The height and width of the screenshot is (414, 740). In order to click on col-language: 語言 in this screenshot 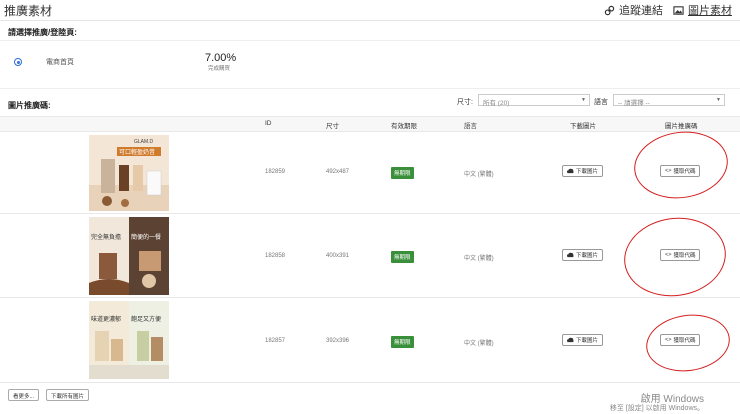, I will do `click(470, 126)`.